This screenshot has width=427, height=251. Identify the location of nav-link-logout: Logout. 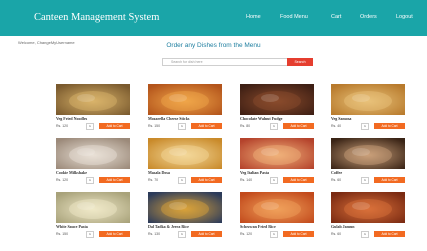
(404, 17).